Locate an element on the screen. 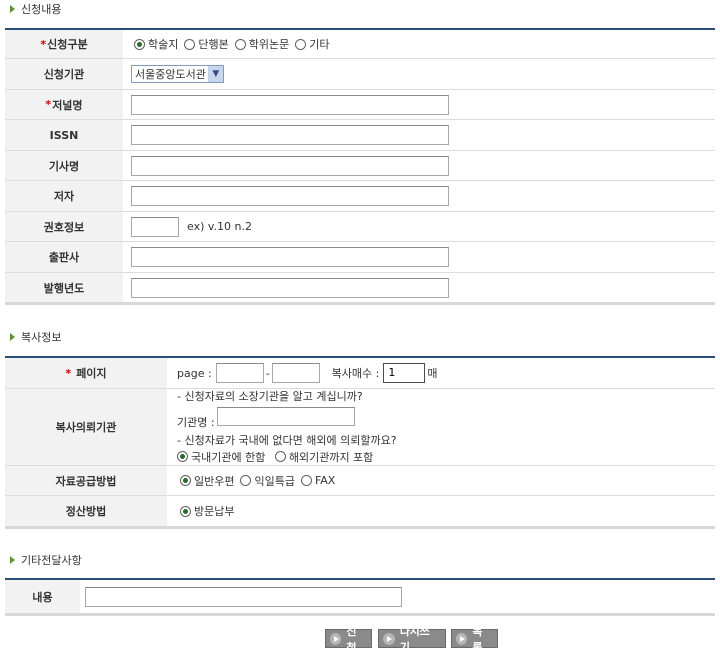 The height and width of the screenshot is (655, 720). page-dash: - is located at coordinates (267, 373).